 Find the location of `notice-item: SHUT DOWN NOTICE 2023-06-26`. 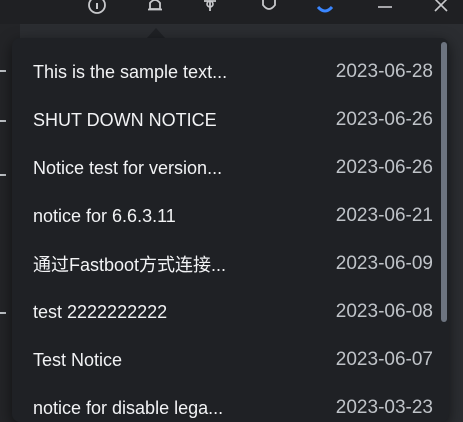

notice-item: SHUT DOWN NOTICE 2023-06-26 is located at coordinates (230, 120).